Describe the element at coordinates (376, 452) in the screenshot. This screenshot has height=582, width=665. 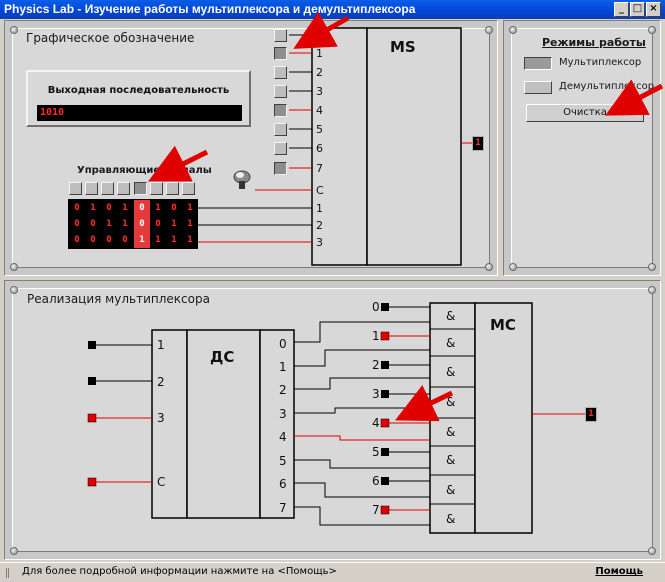
I see `data-input-label-5: 5` at that location.